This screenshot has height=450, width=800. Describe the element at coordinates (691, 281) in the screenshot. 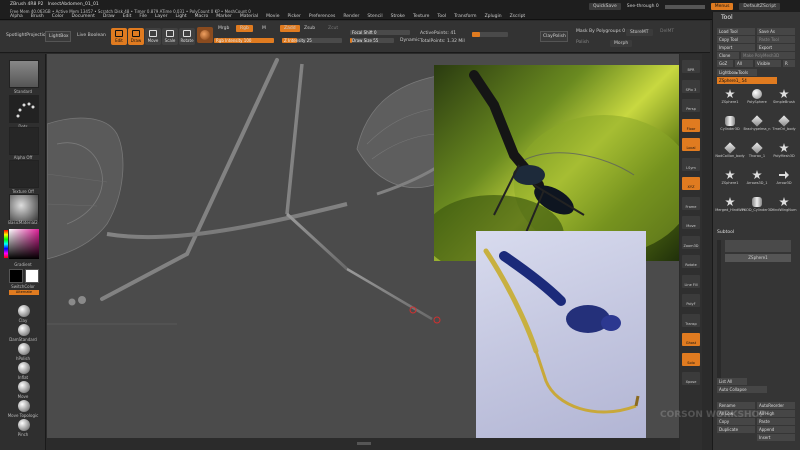

I see `view-line-fill-button: Line Fill` at that location.